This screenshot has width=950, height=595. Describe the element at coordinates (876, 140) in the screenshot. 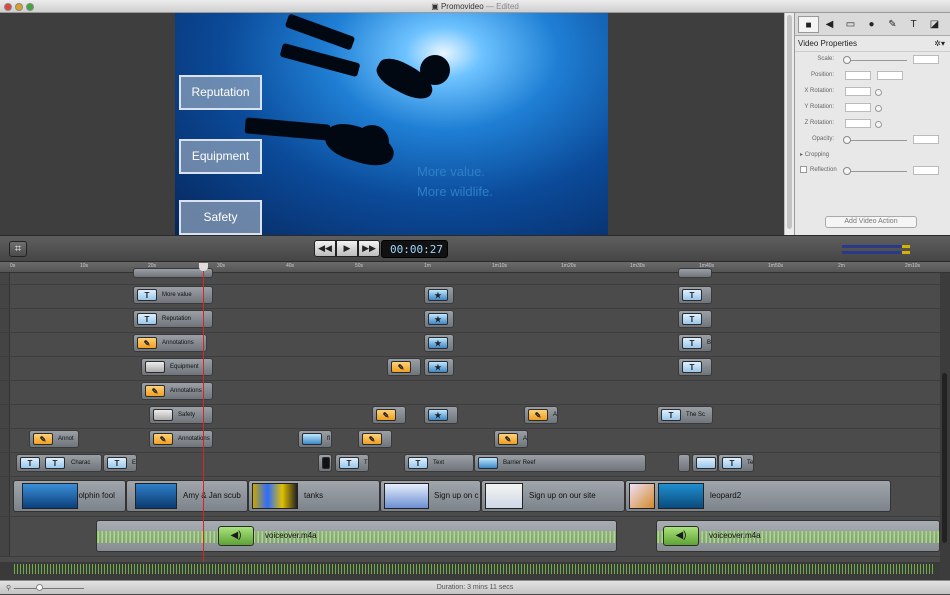

I see `opacity-slider` at that location.